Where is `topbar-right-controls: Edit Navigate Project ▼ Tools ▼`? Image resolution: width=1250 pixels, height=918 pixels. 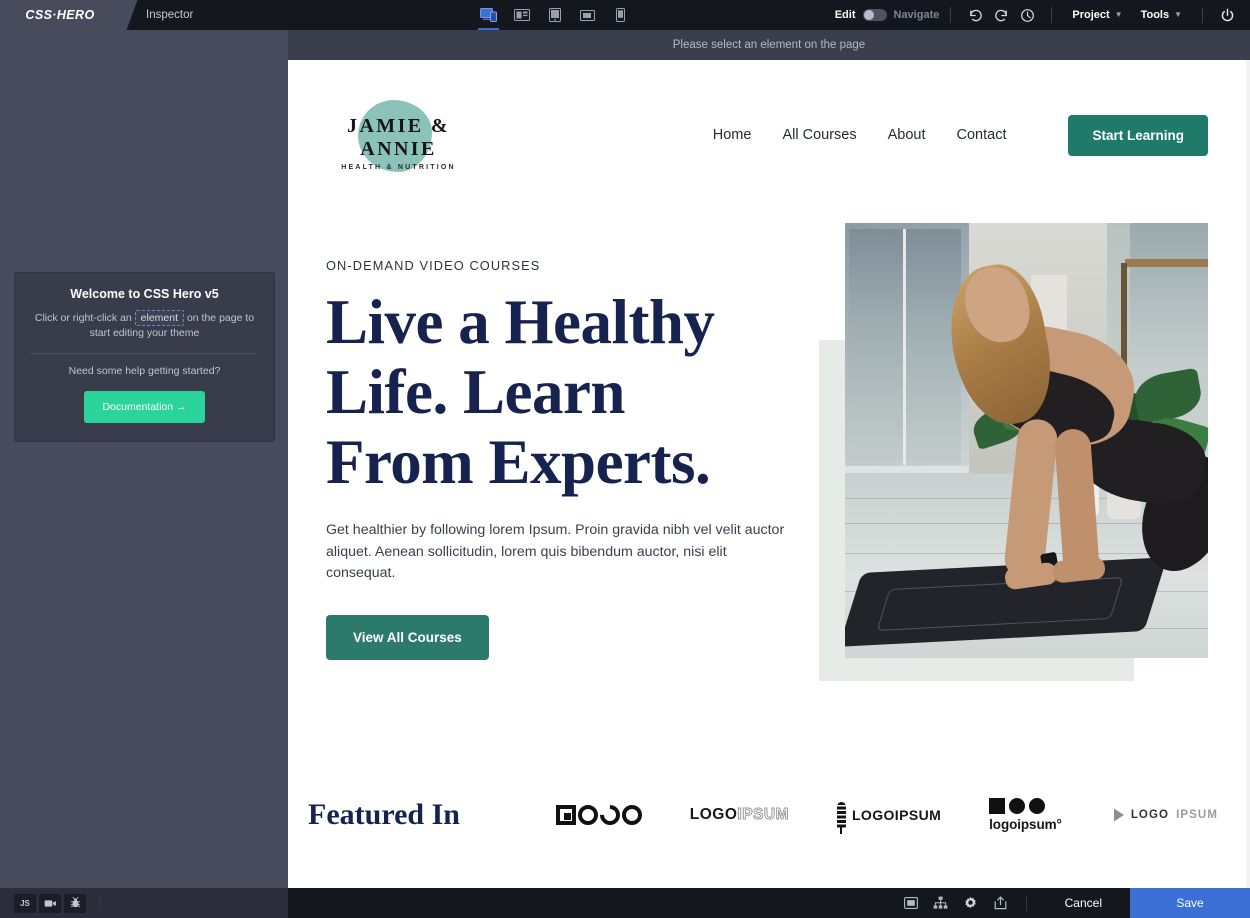 topbar-right-controls: Edit Navigate Project ▼ Tools ▼ is located at coordinates (1042, 15).